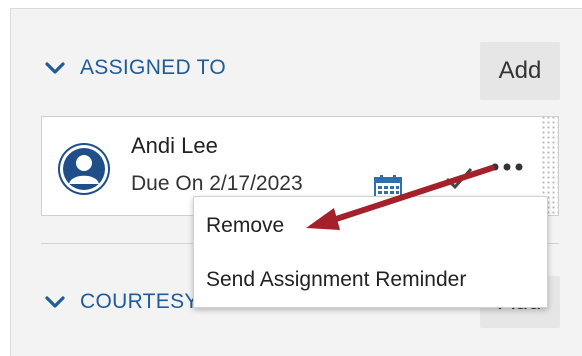 This screenshot has height=356, width=582. Describe the element at coordinates (507, 167) in the screenshot. I see `more-options-icon` at that location.